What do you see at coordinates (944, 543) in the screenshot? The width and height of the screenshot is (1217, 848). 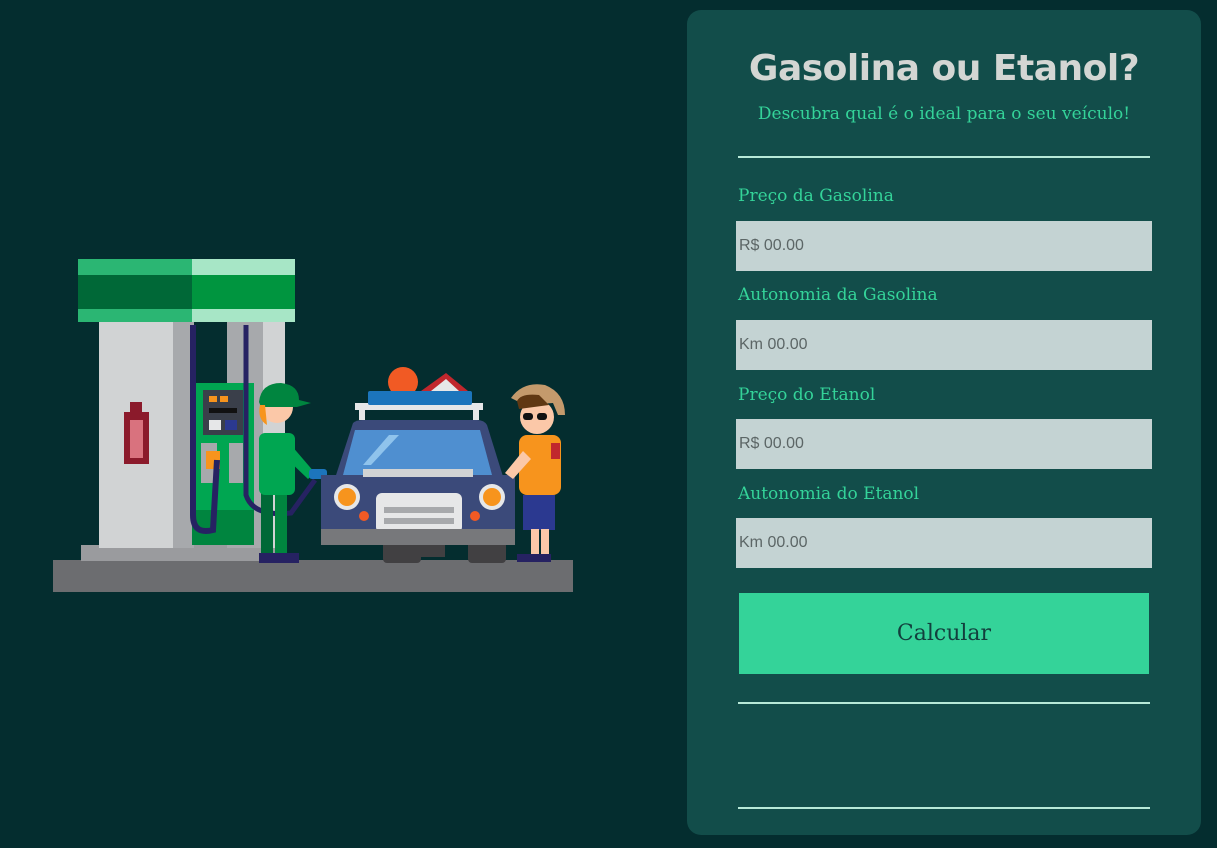 I see `ethanol-range-input` at bounding box center [944, 543].